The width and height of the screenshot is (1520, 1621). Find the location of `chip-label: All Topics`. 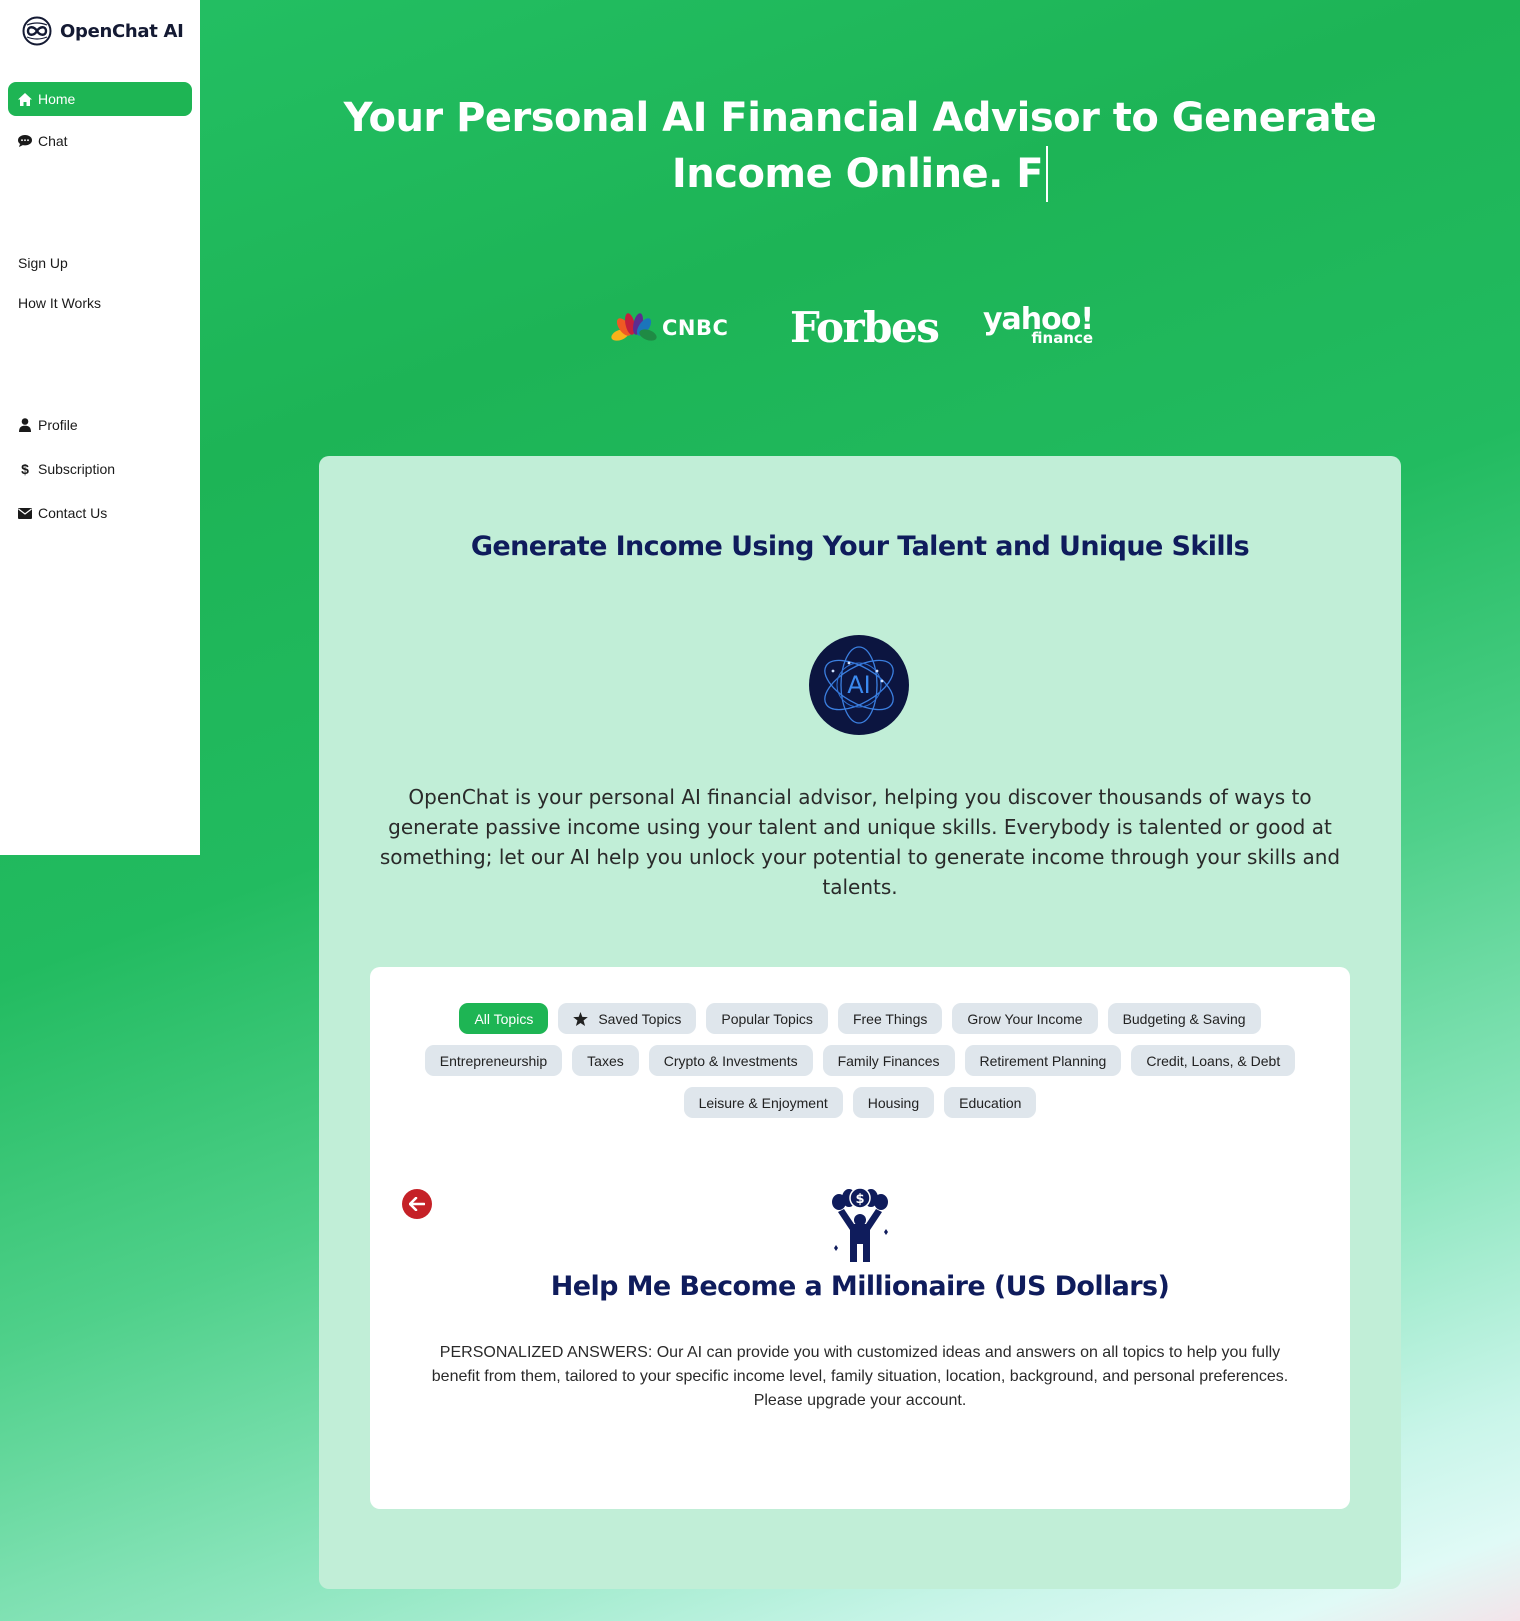

chip-label: All Topics is located at coordinates (504, 1018).